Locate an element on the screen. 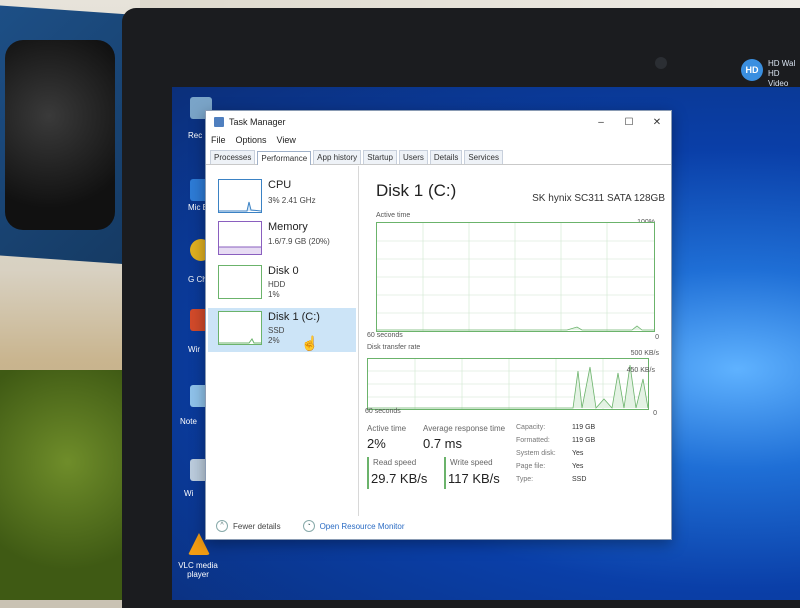 This screenshot has height=608, width=800. menu-options: Options is located at coordinates (251, 140).